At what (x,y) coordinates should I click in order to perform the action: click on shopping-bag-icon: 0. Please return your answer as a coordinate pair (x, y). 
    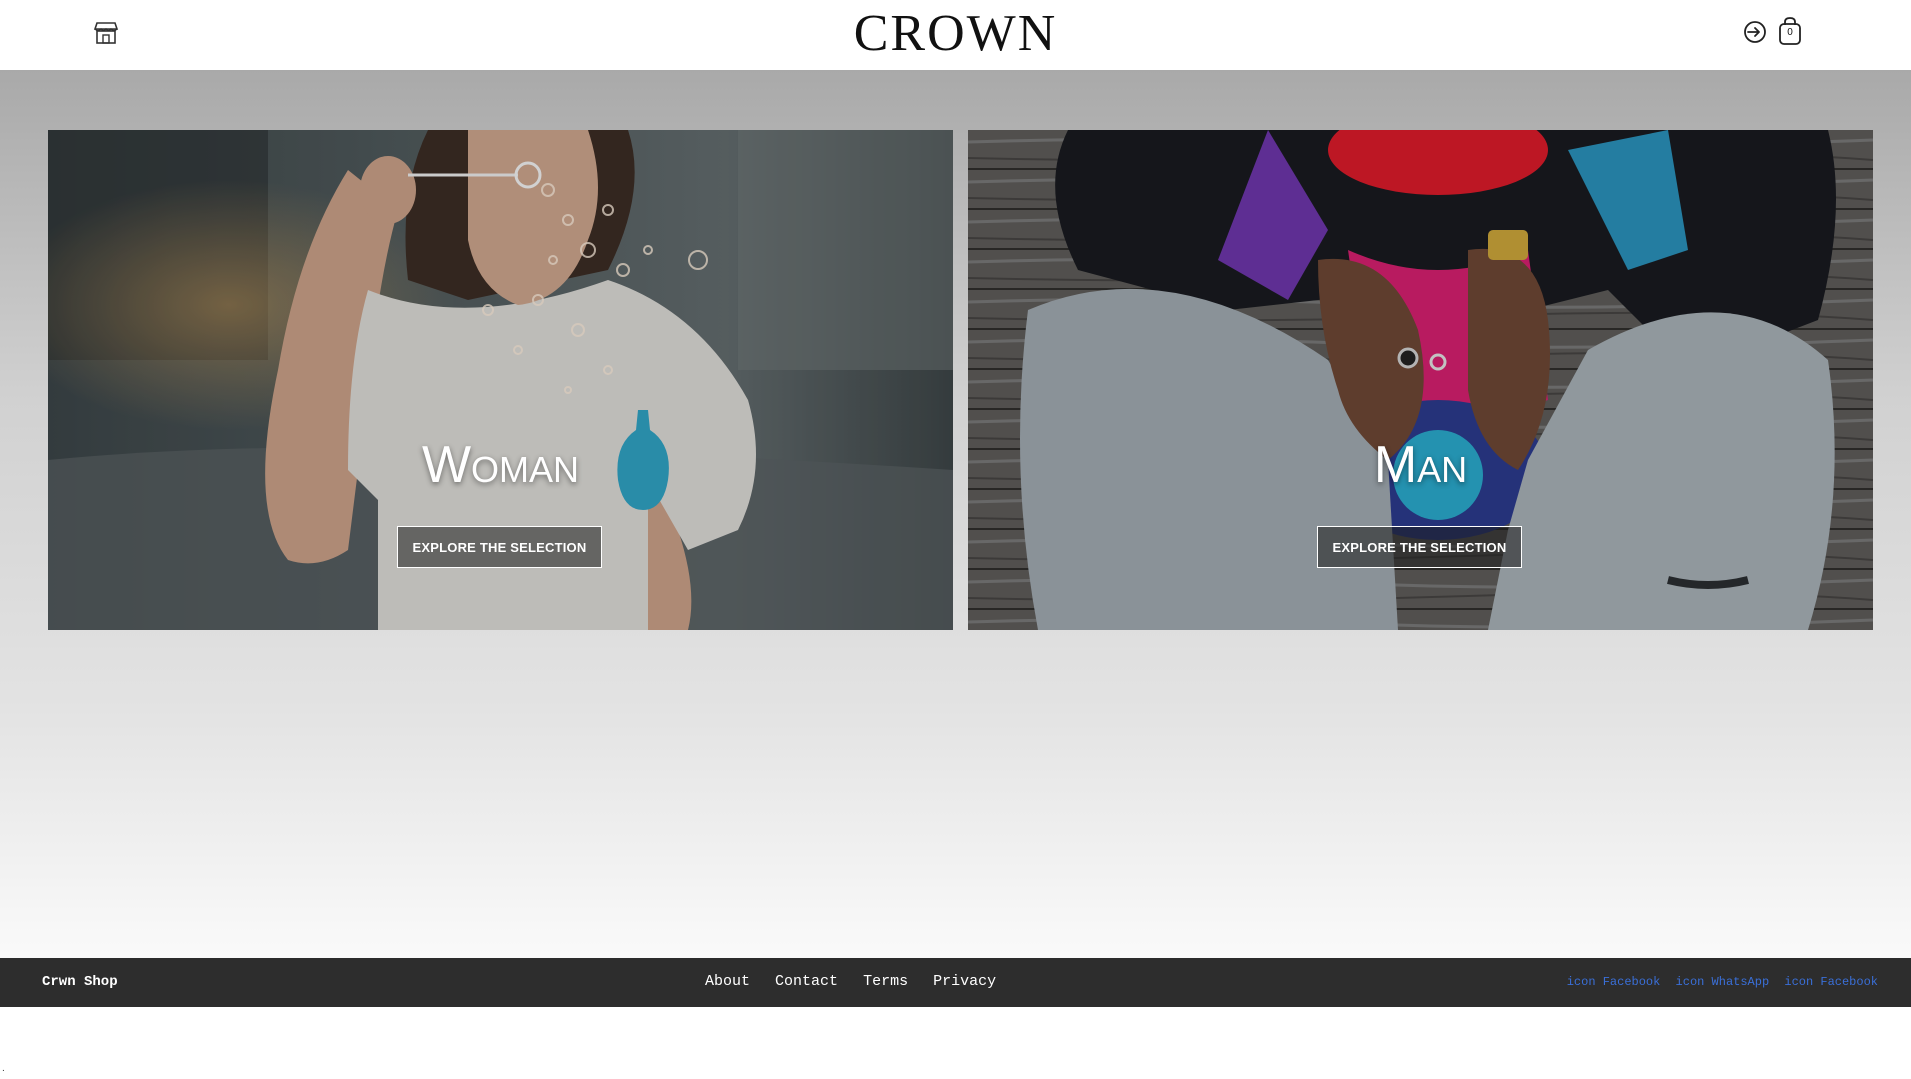
    Looking at the image, I should click on (1790, 31).